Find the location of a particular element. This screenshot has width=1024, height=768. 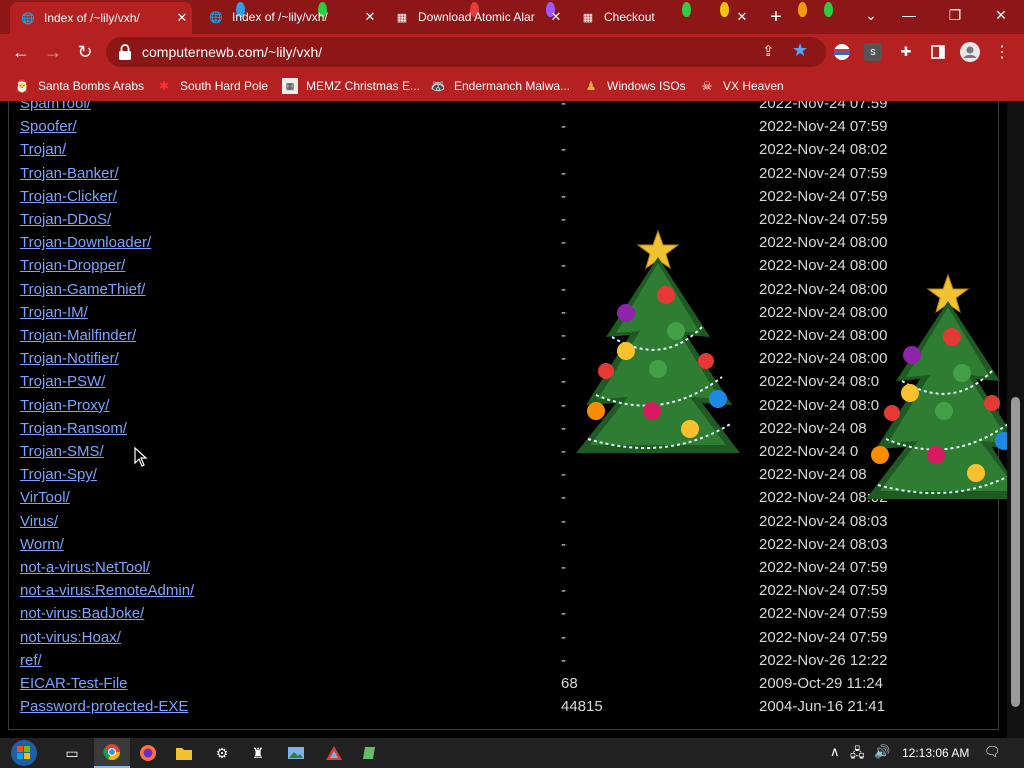

extension-s-icon: s is located at coordinates (873, 52).